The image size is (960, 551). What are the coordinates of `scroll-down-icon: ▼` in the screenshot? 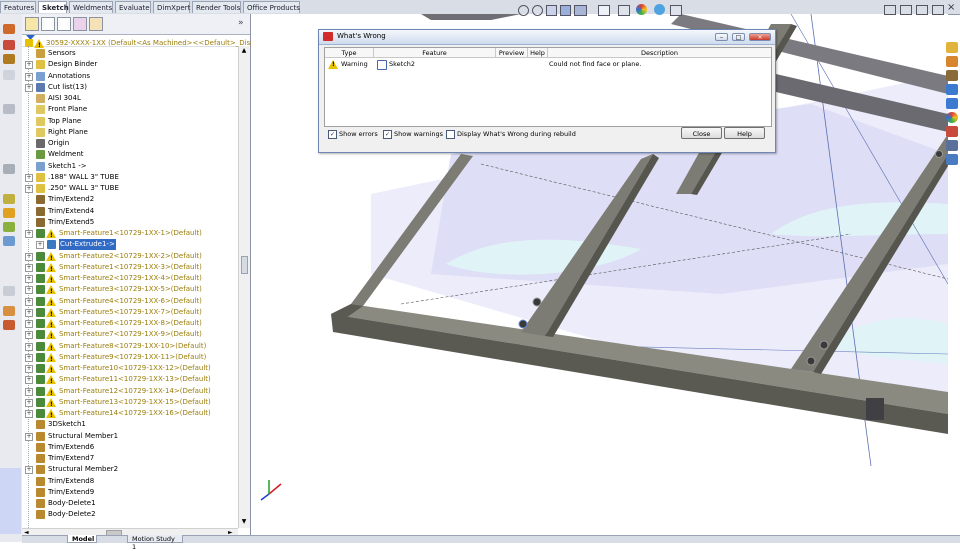 It's located at (244, 522).